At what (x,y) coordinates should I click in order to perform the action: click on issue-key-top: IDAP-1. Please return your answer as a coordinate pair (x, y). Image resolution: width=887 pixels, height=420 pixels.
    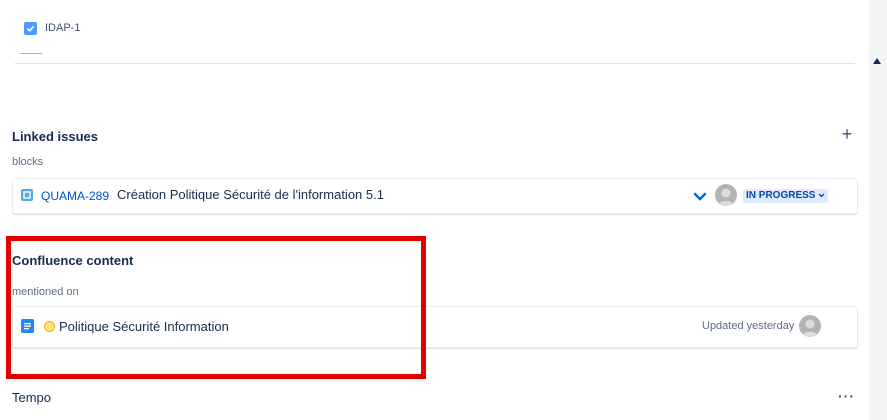
    Looking at the image, I should click on (62, 28).